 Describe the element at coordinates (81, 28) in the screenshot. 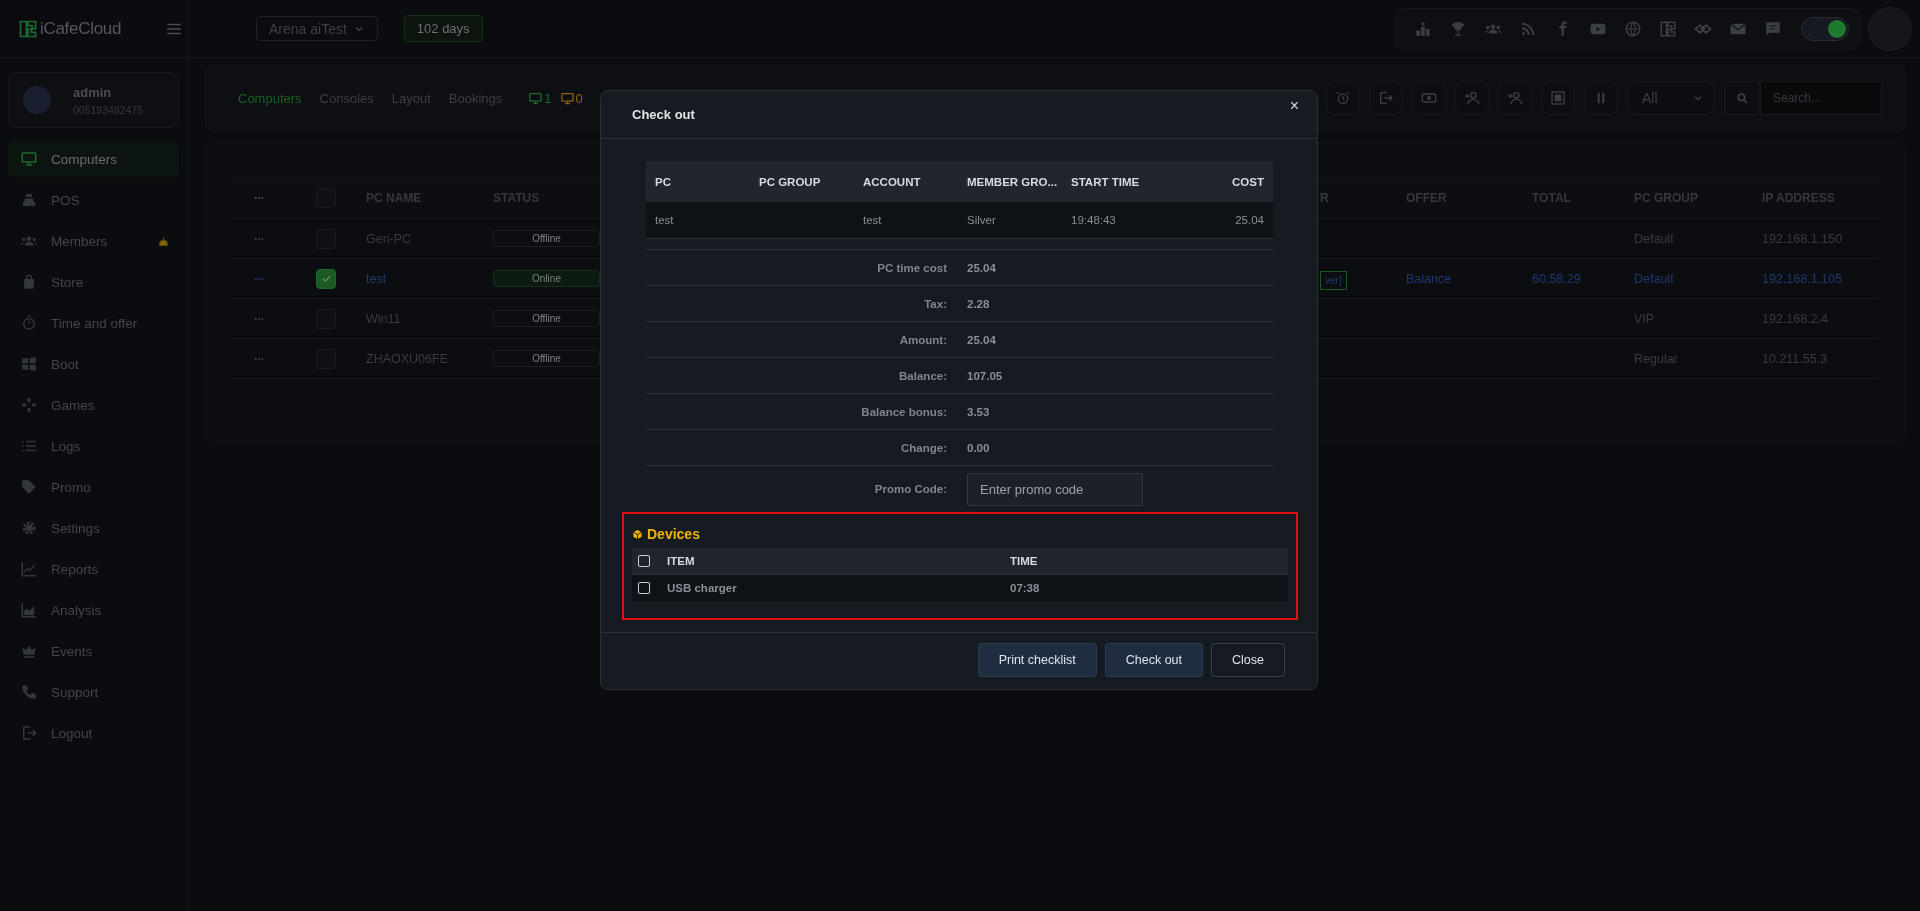

I see `app-logo-text: iCafeCloud` at that location.